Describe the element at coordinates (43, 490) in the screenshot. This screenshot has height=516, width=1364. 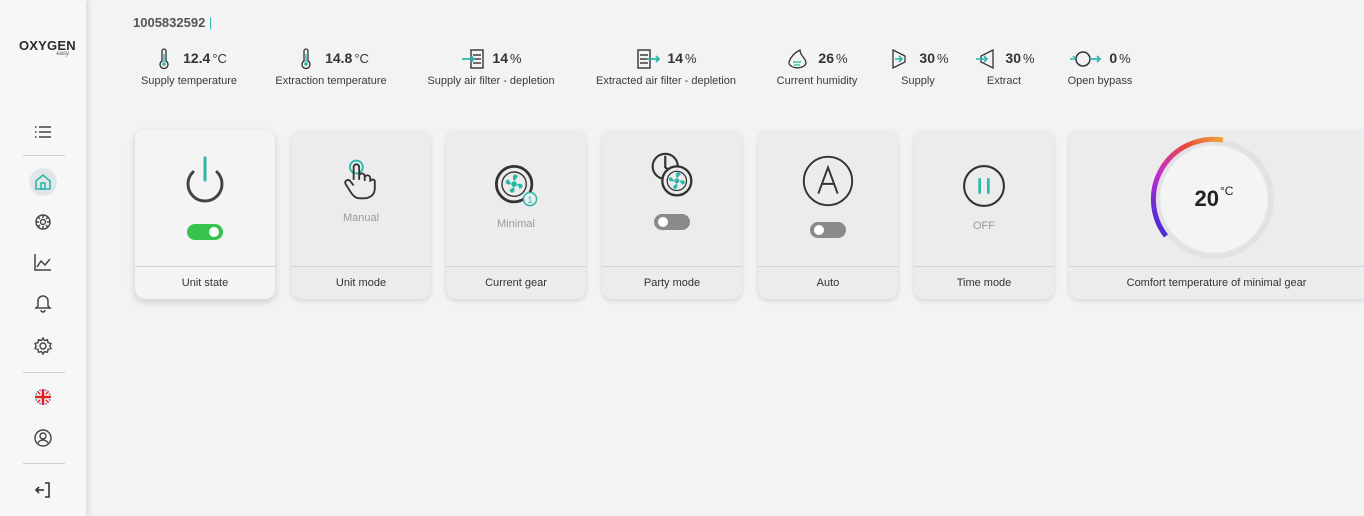
I see `logout-icon` at that location.